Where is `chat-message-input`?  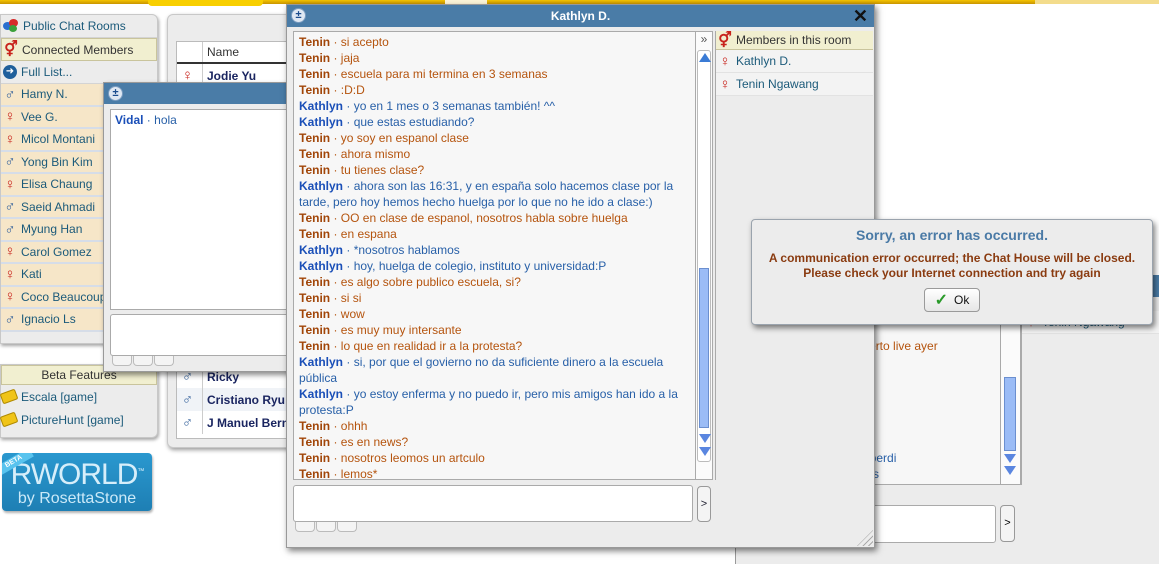 chat-message-input is located at coordinates (493, 503).